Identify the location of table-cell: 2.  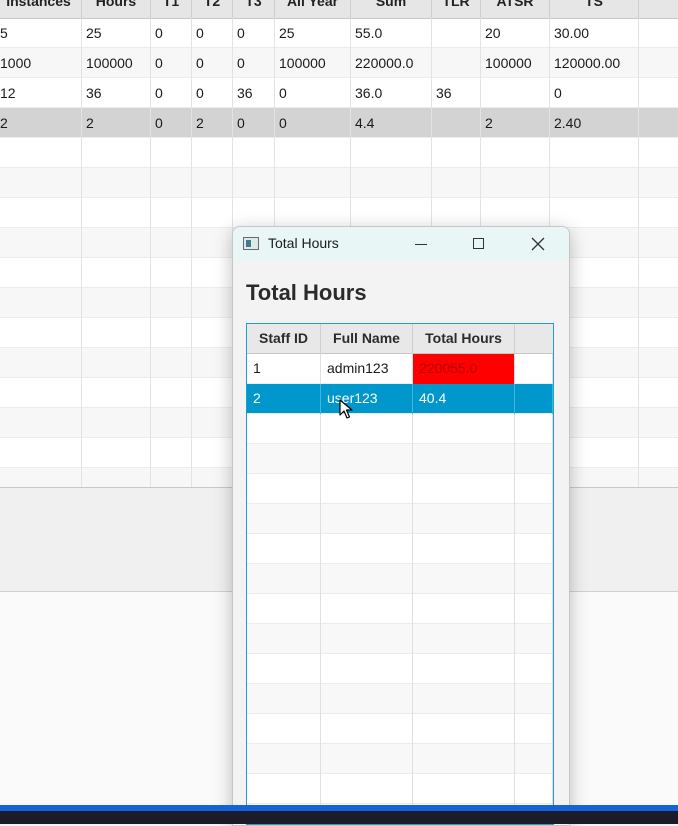
(41, 123).